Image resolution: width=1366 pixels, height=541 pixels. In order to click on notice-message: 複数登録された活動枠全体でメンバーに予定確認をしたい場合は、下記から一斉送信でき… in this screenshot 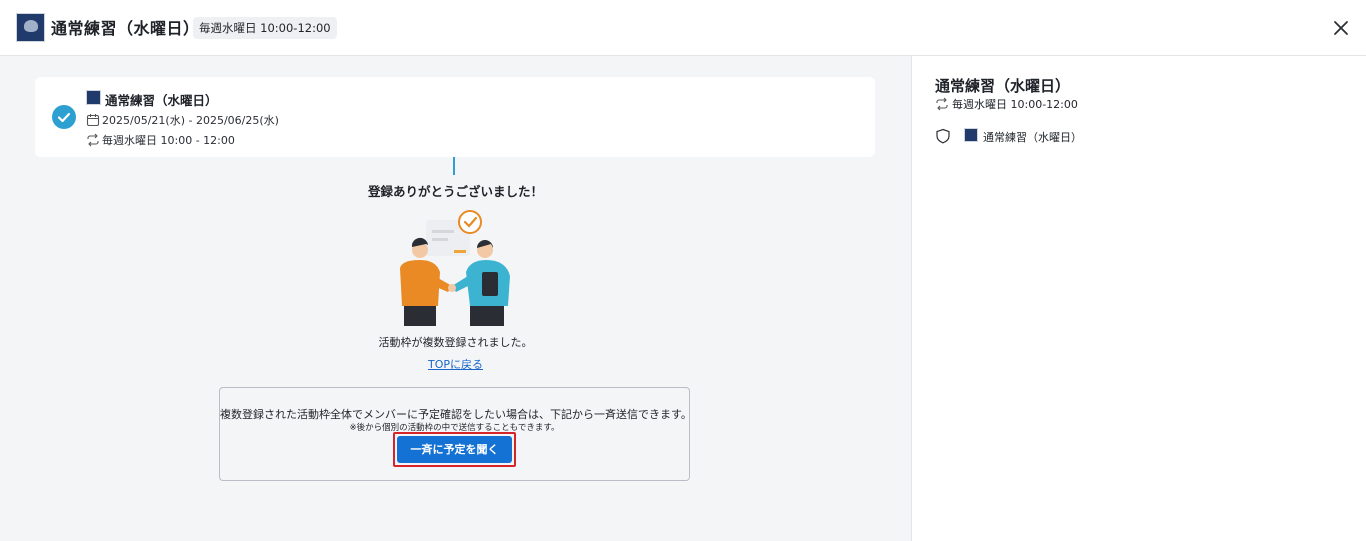, I will do `click(456, 414)`.